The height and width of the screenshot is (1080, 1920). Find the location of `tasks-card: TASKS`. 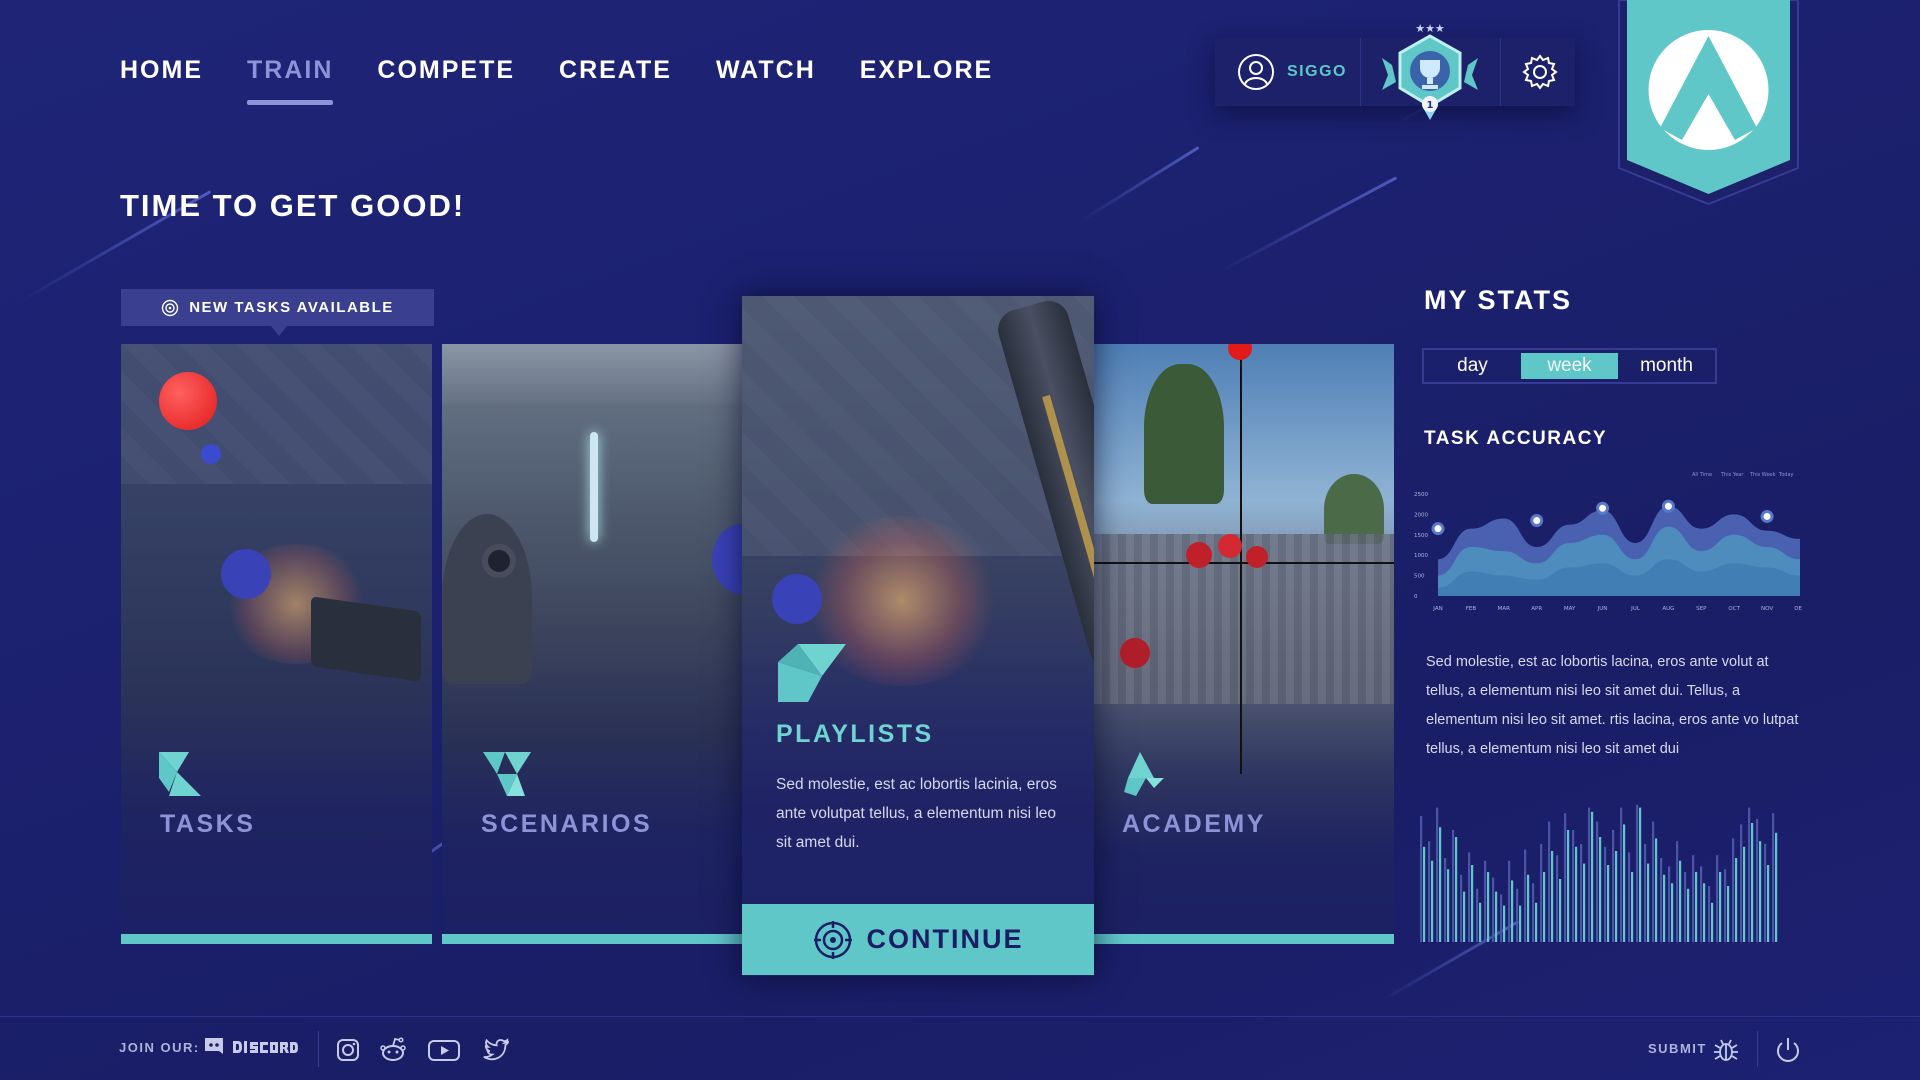

tasks-card: TASKS is located at coordinates (276, 644).